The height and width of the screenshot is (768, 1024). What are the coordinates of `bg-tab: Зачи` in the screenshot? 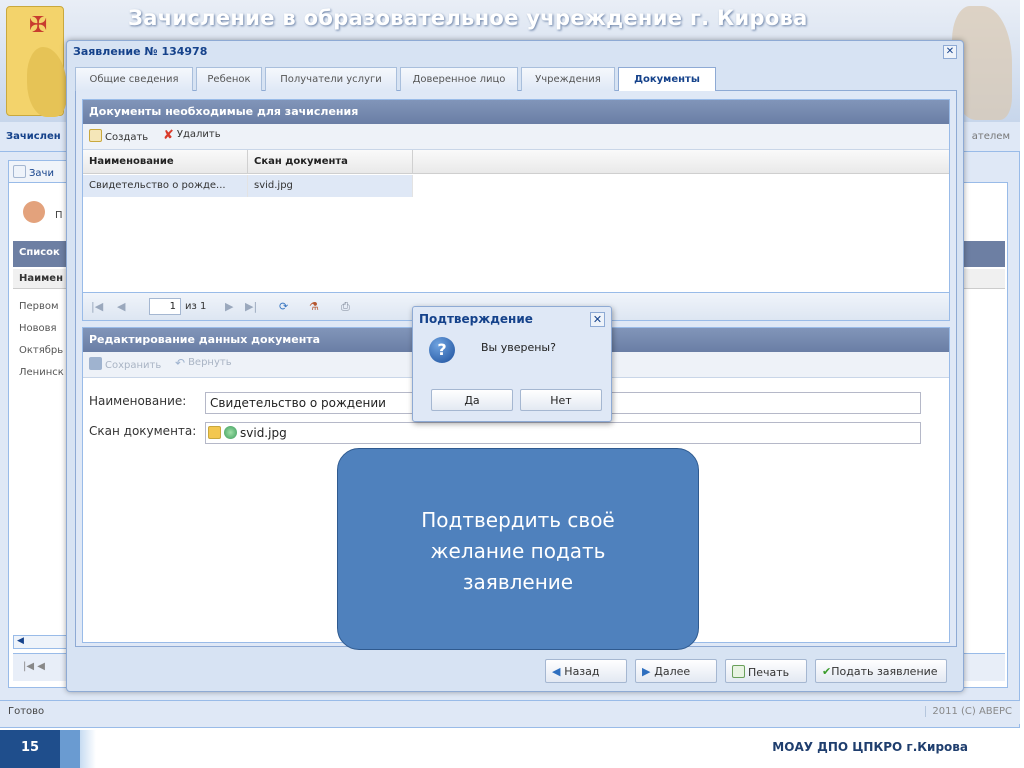 It's located at (38, 171).